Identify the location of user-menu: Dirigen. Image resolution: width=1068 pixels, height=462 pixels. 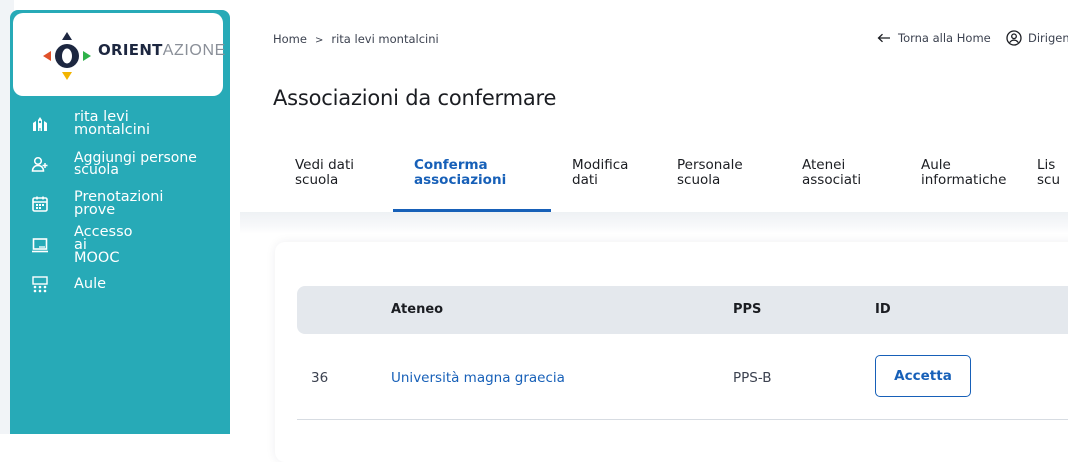
(1037, 38).